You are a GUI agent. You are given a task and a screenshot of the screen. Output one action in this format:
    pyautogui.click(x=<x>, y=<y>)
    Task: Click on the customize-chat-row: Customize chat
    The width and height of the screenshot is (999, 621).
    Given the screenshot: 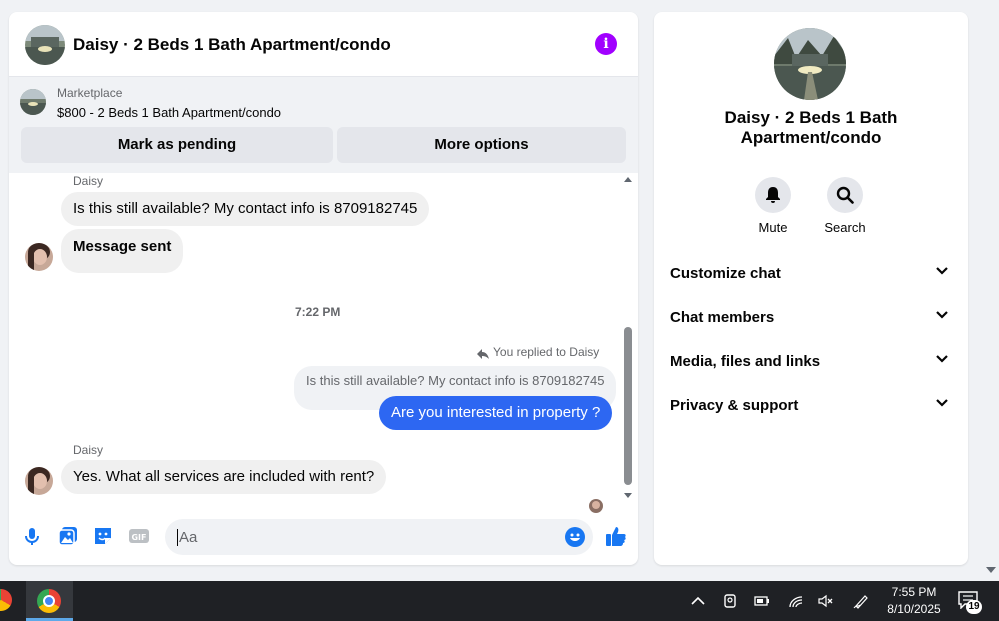 What is the action you would take?
    pyautogui.click(x=811, y=274)
    